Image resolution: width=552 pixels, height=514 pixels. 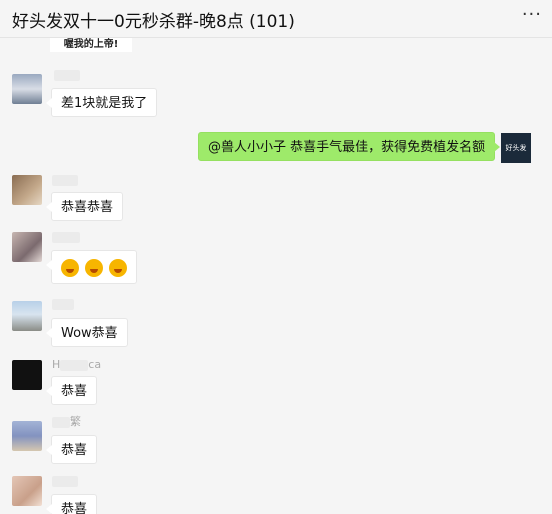 What do you see at coordinates (101, 102) in the screenshot?
I see `message-bubble: 差1块就是我了` at bounding box center [101, 102].